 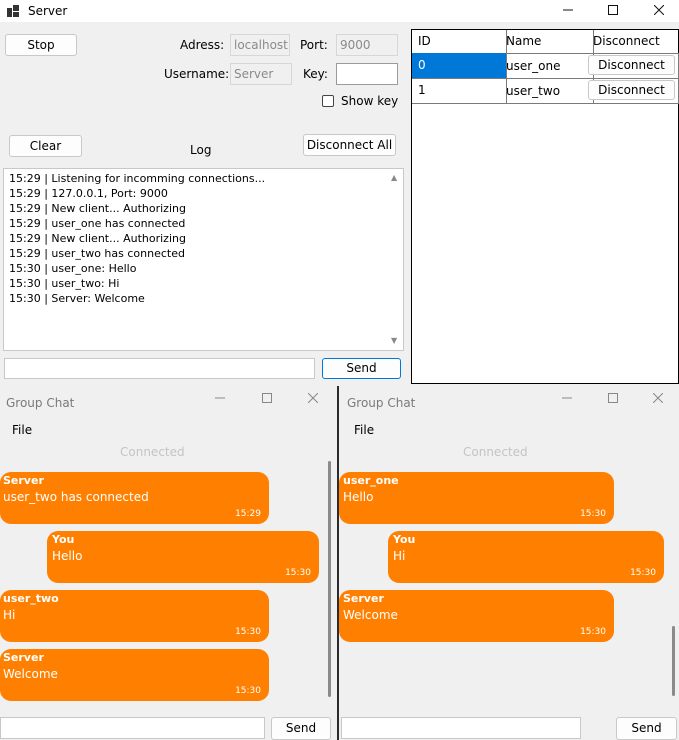 I want to click on log-line: 15:30 | user_two: Hi, so click(x=64, y=283).